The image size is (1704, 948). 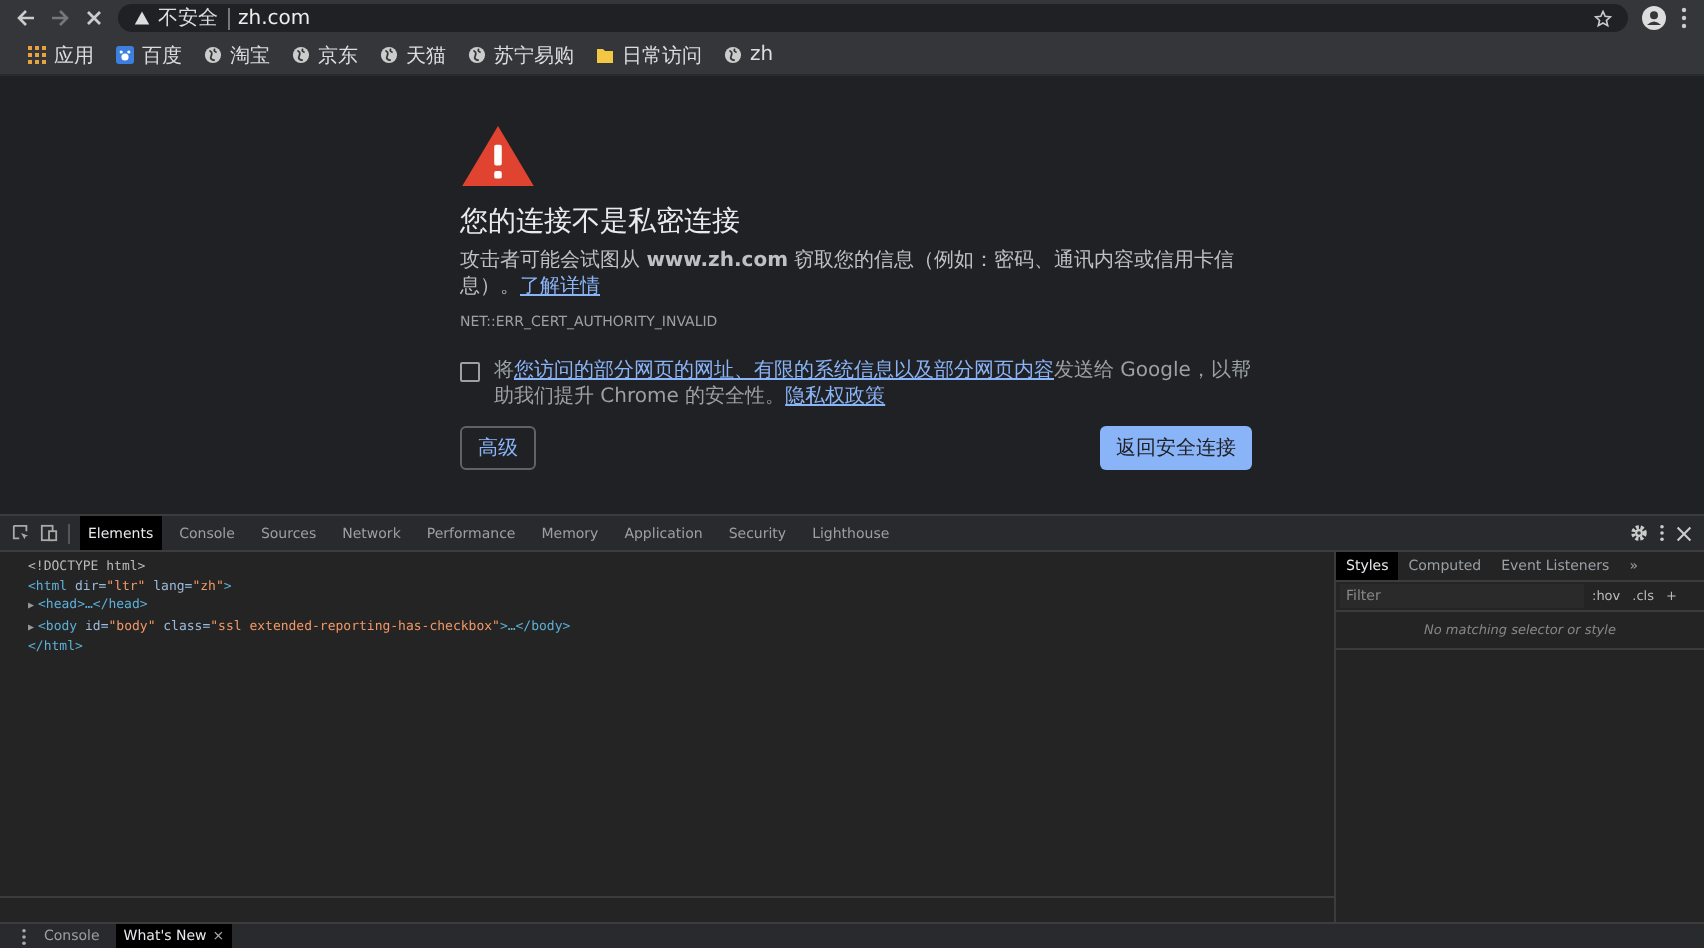 What do you see at coordinates (49, 533) in the screenshot?
I see `device-toolbar-icon` at bounding box center [49, 533].